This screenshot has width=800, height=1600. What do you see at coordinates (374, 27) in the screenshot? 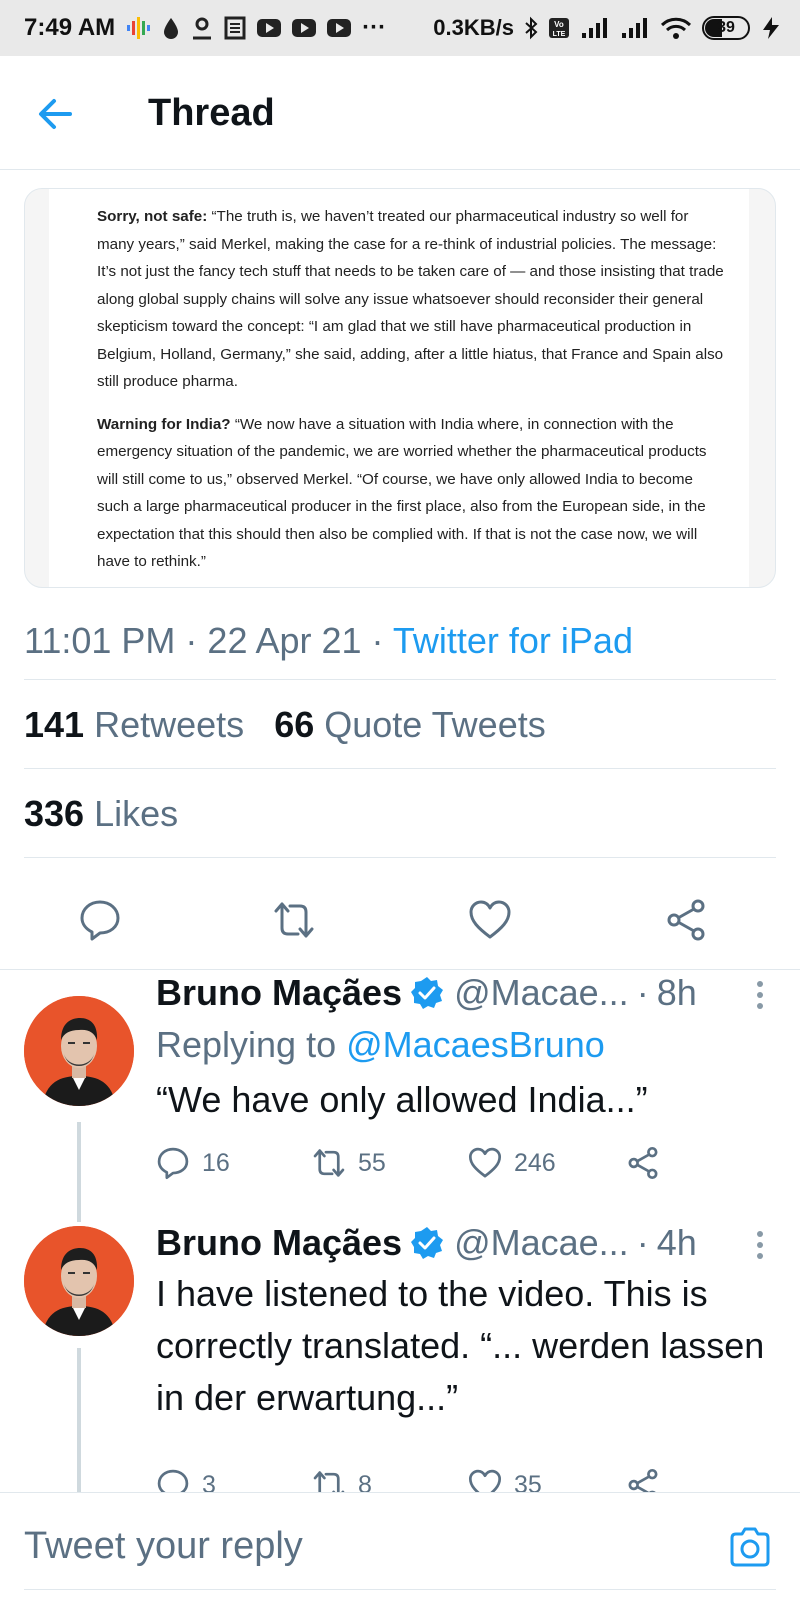
I see `more-notifications-icon: ···` at bounding box center [374, 27].